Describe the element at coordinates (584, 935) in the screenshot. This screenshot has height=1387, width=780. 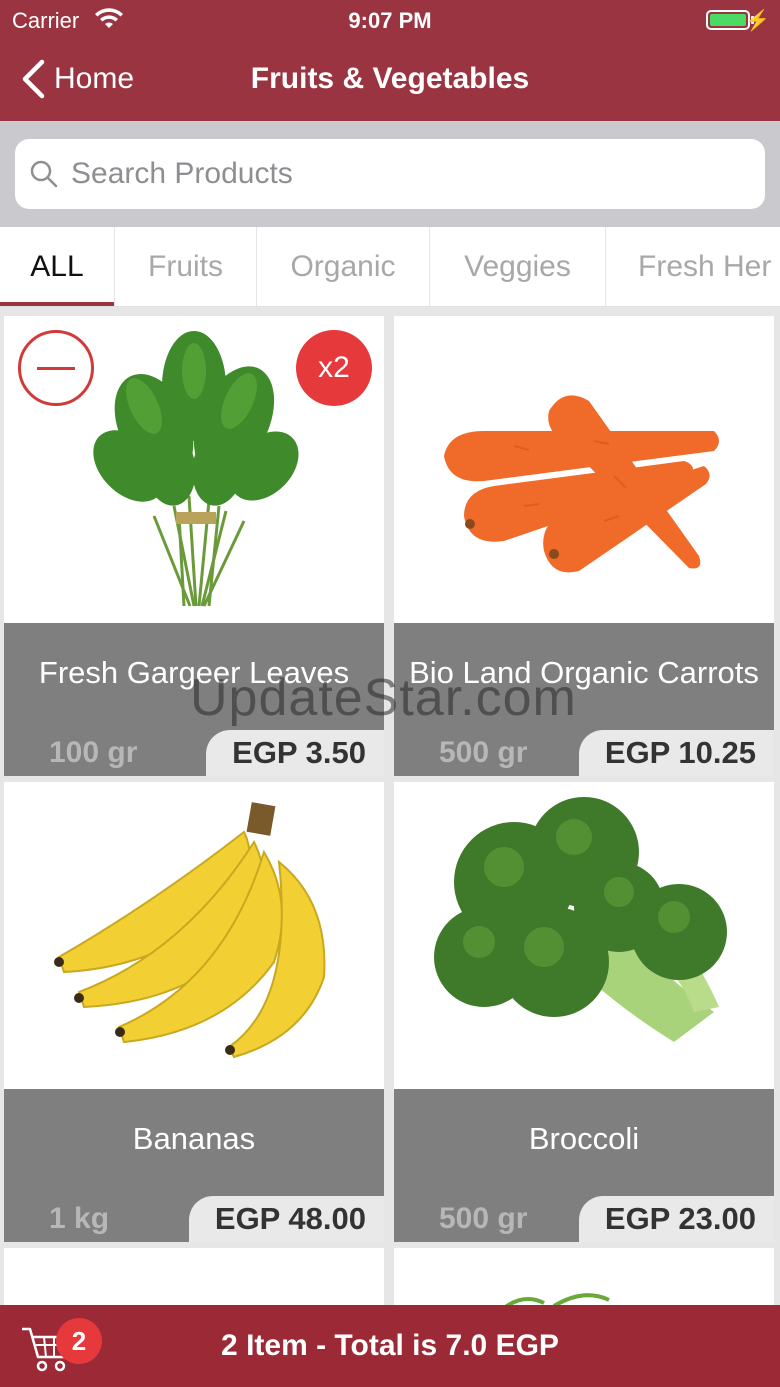
I see `broccoli-image` at that location.